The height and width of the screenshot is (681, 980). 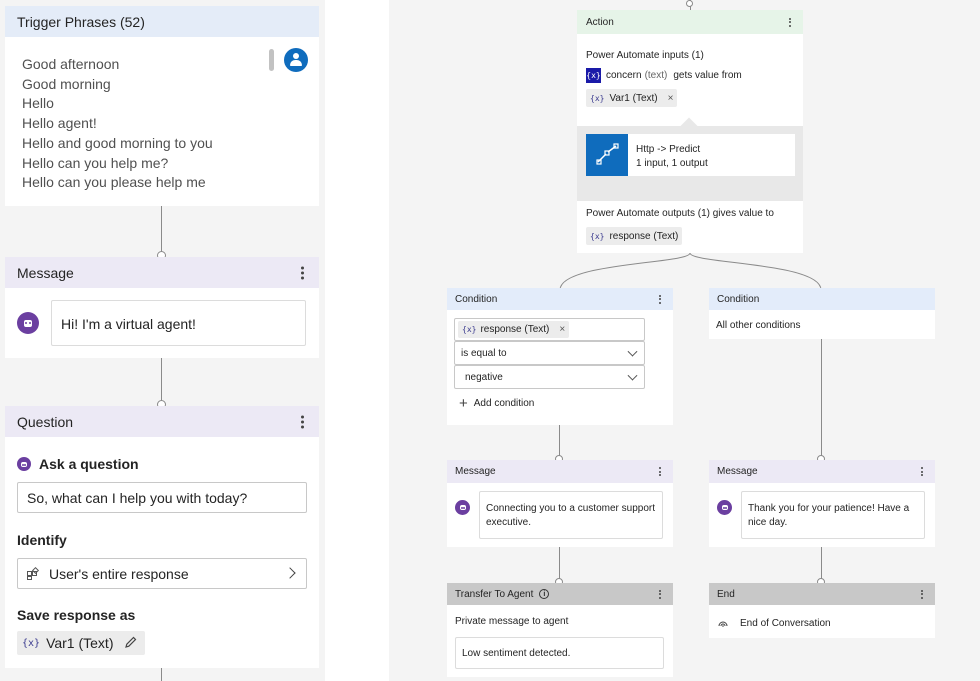 I want to click on flow-card: Http -> Predict 1 input, 1 output, so click(x=690, y=155).